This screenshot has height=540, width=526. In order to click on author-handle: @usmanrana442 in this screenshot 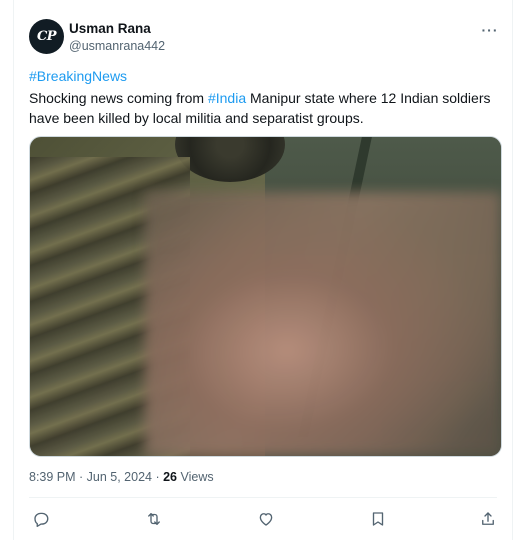, I will do `click(117, 46)`.